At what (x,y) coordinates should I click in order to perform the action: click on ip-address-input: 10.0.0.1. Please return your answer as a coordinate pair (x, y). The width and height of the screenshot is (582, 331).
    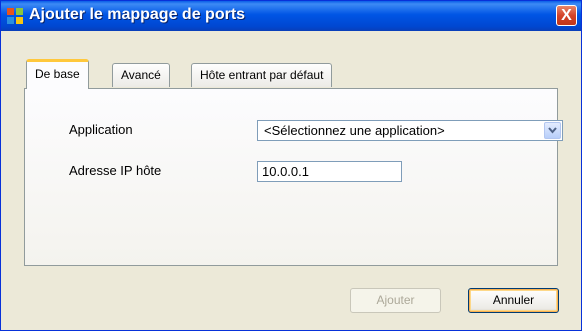
    Looking at the image, I should click on (329, 171).